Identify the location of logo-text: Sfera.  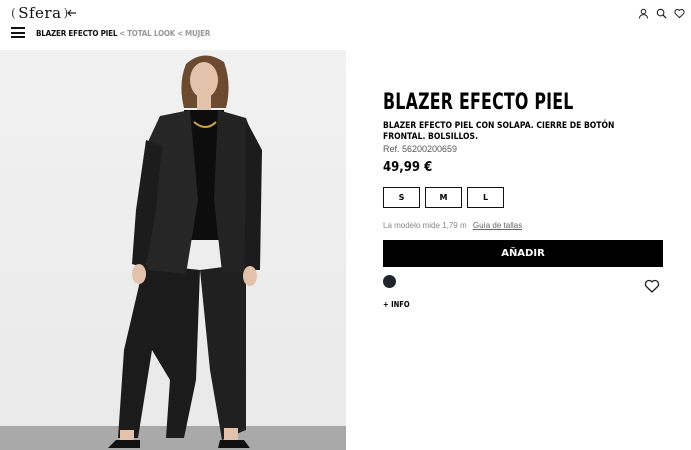
(40, 13).